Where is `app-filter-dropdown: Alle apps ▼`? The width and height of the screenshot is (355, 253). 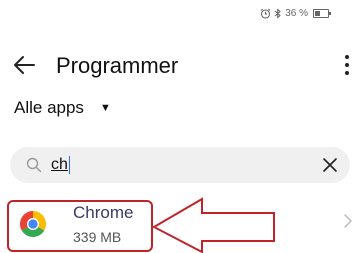 app-filter-dropdown: Alle apps ▼ is located at coordinates (62, 108).